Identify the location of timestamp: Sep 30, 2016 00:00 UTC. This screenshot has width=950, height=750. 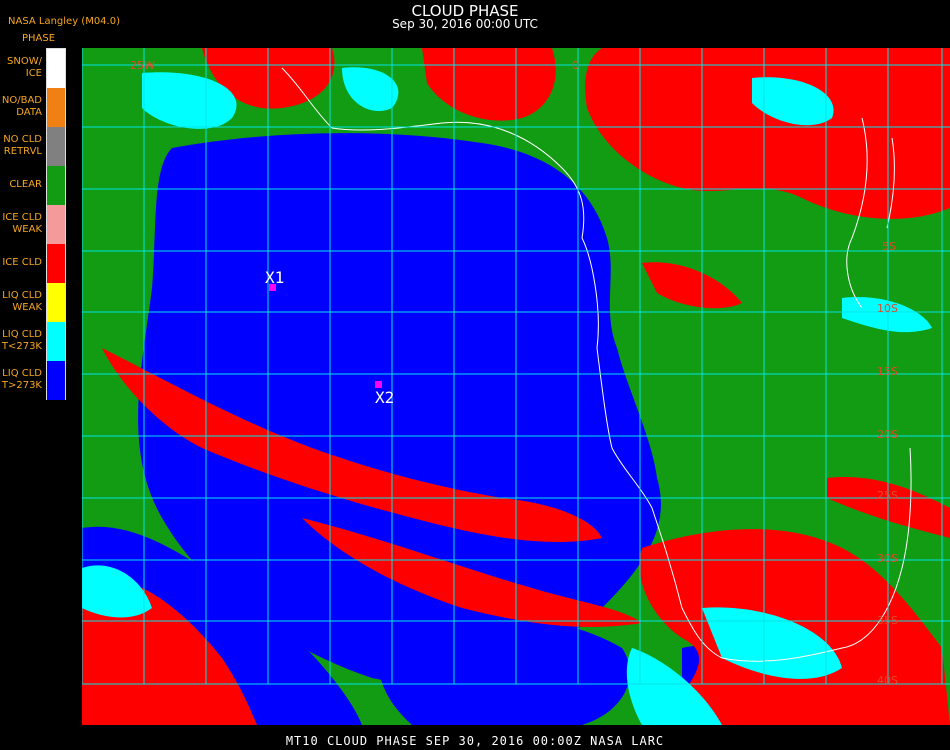
(465, 24).